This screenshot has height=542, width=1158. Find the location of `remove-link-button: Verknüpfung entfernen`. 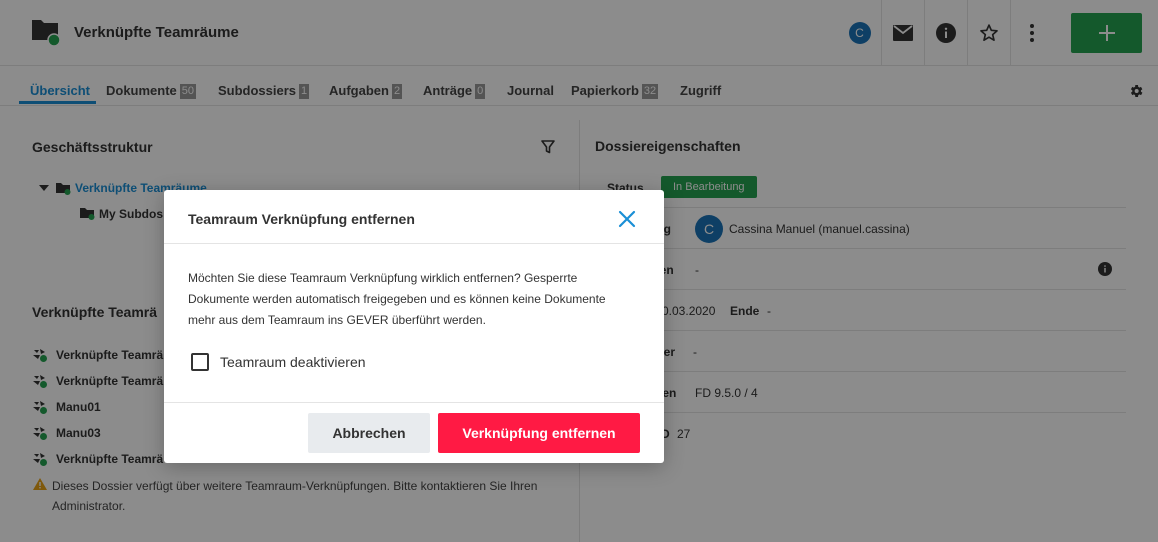

remove-link-button: Verknüpfung entfernen is located at coordinates (539, 433).